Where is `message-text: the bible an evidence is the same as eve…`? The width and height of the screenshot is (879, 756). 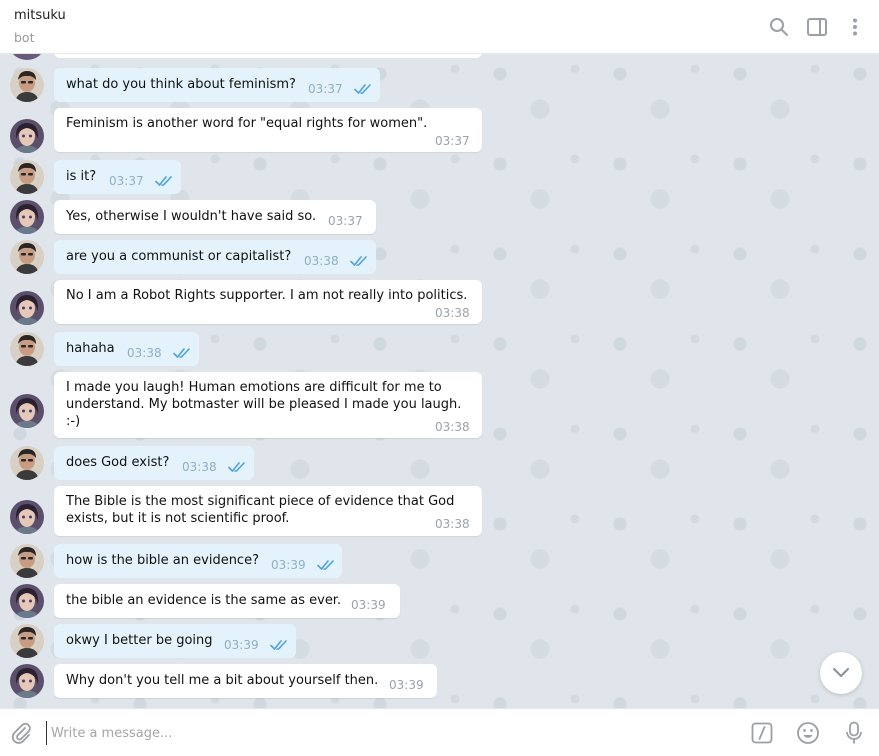
message-text: the bible an evidence is the same as eve… is located at coordinates (204, 600).